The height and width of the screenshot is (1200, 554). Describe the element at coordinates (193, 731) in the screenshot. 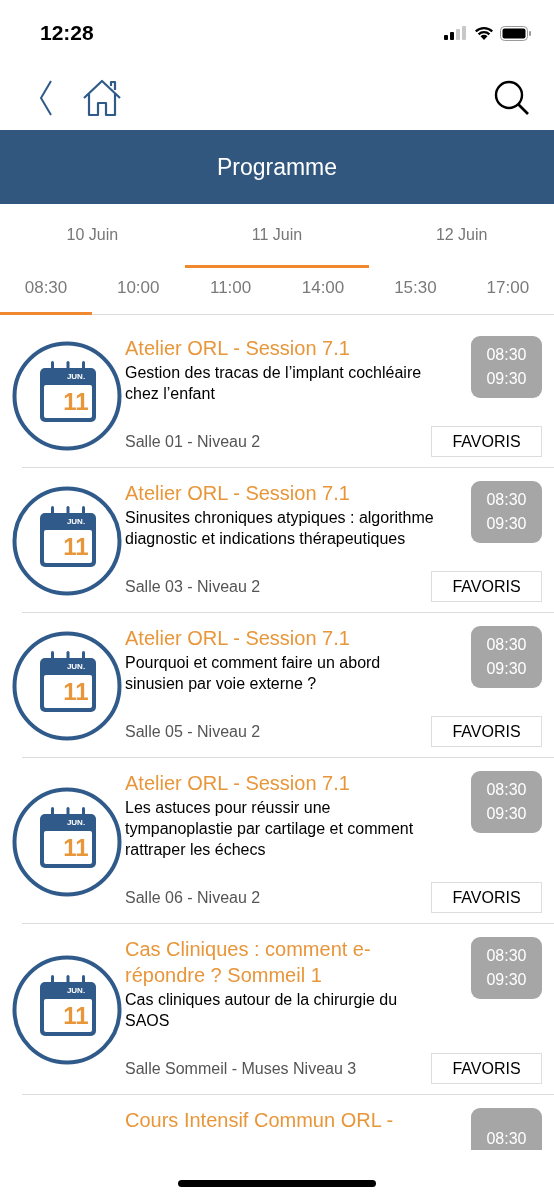

I see `session-location: Salle 05 - Niveau 2` at that location.